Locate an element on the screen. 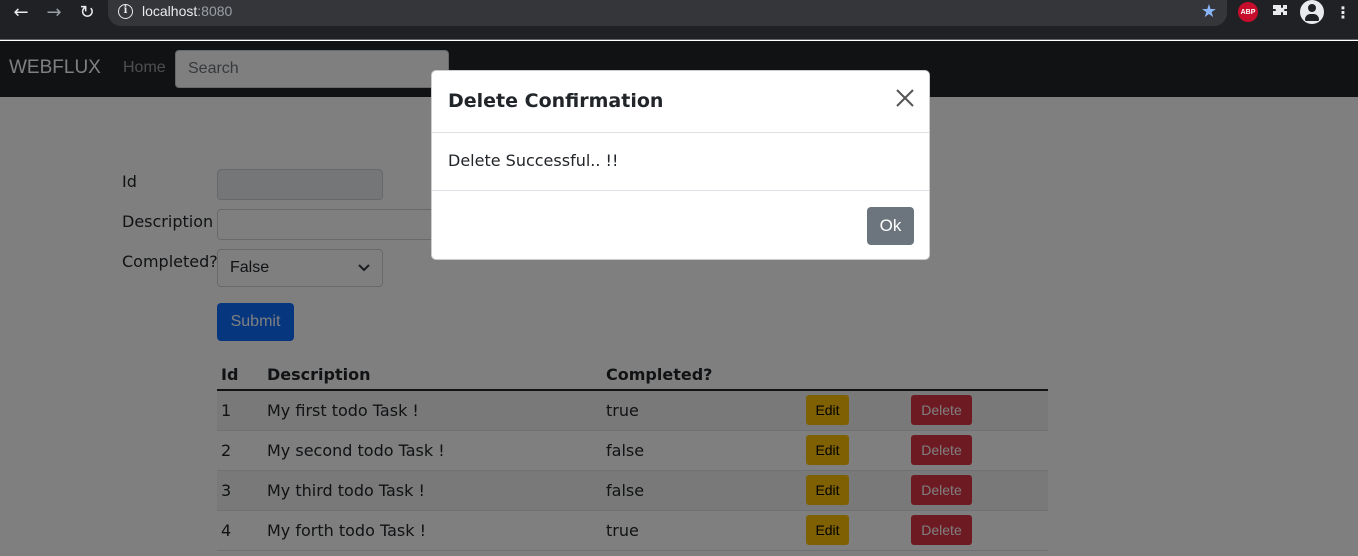 This screenshot has height=556, width=1358. extensions-puzzle-icon is located at coordinates (1280, 12).